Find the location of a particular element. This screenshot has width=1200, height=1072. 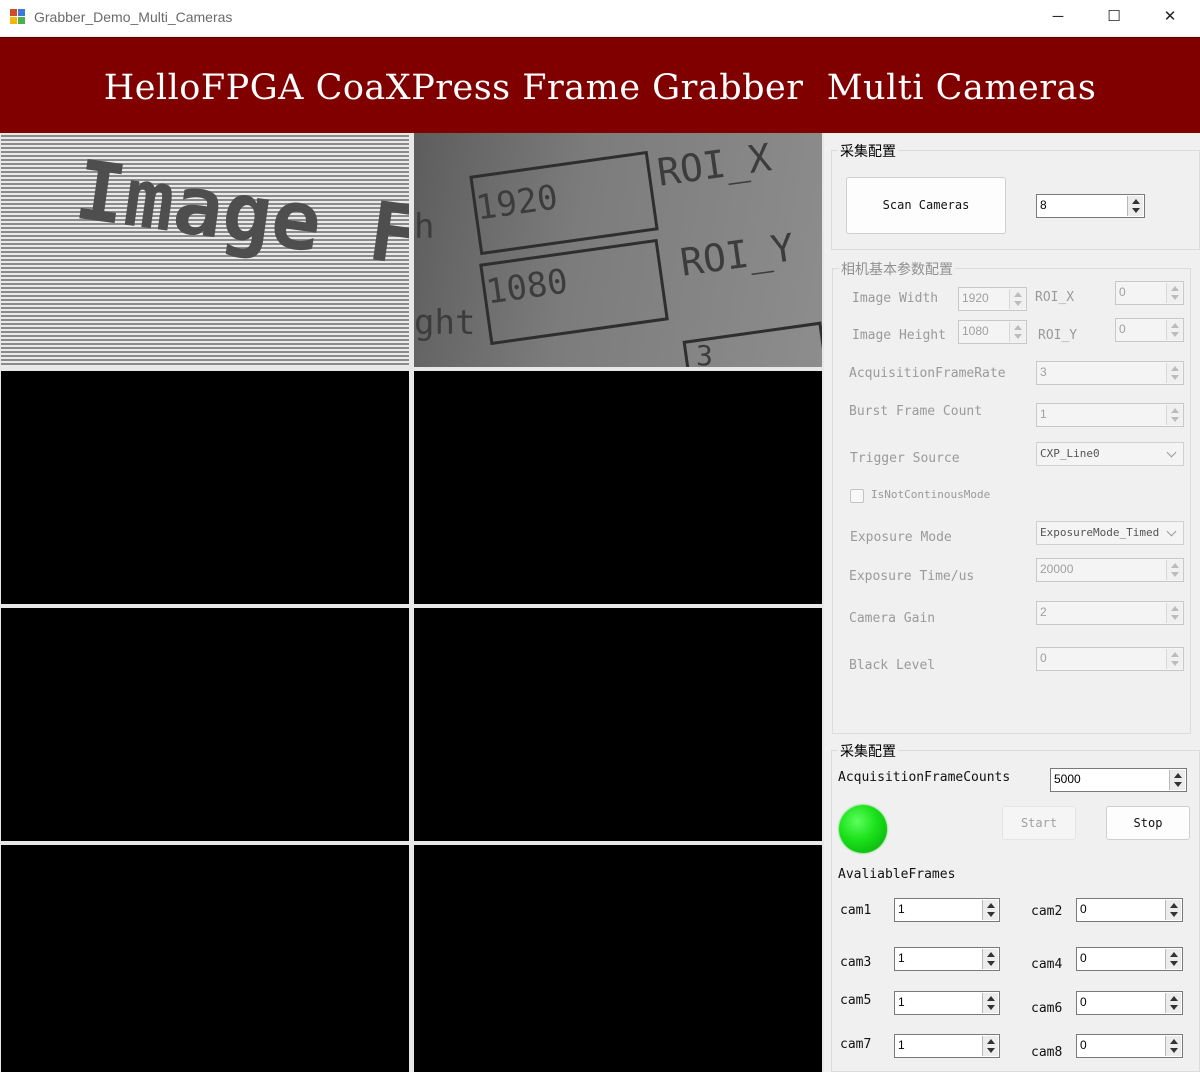

start-button: Start is located at coordinates (1039, 823).